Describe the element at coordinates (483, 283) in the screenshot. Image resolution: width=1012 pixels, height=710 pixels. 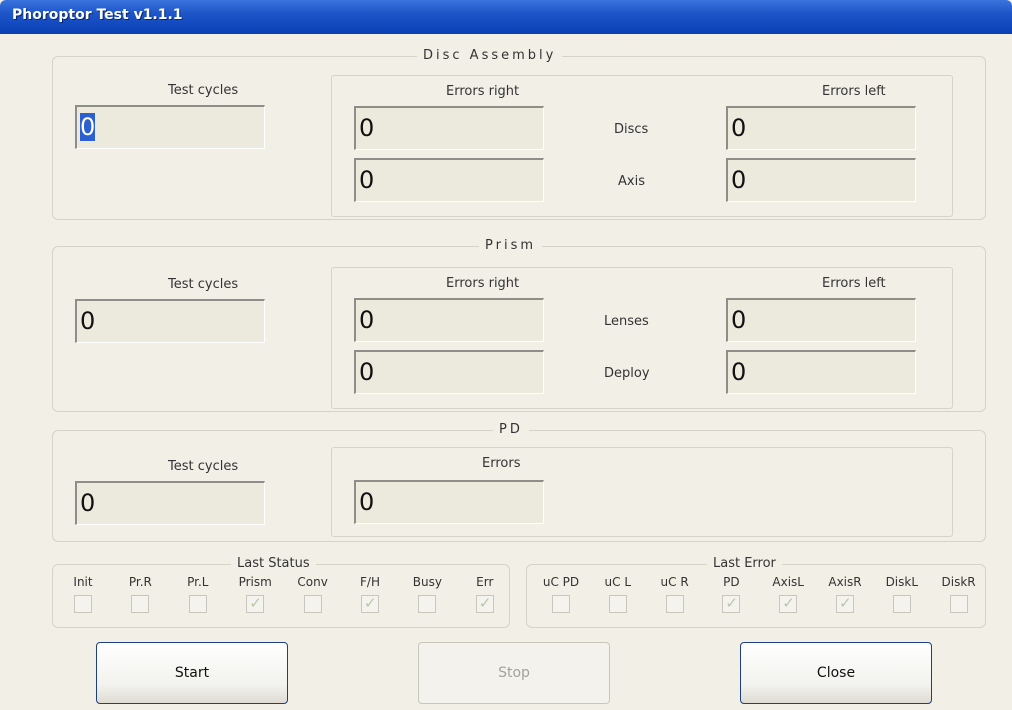
I see `prism-errors-right-label: Errors right` at that location.